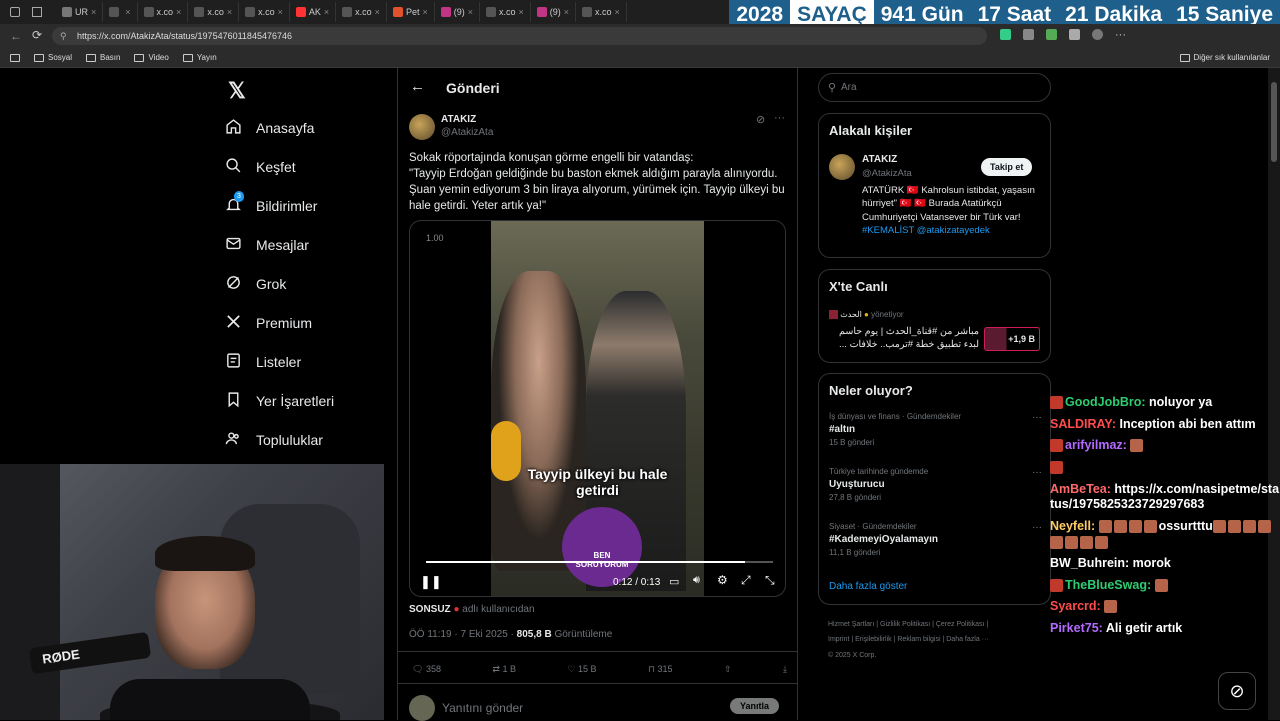  Describe the element at coordinates (728, 669) in the screenshot. I see `share-icon: ⇧` at that location.